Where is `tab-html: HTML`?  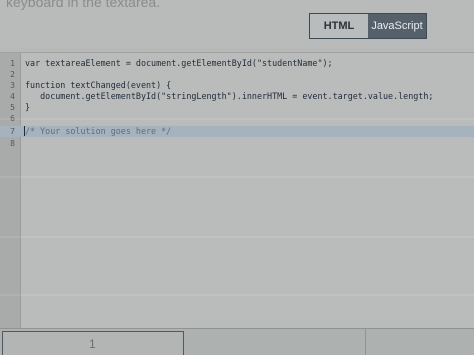
tab-html: HTML is located at coordinates (339, 26).